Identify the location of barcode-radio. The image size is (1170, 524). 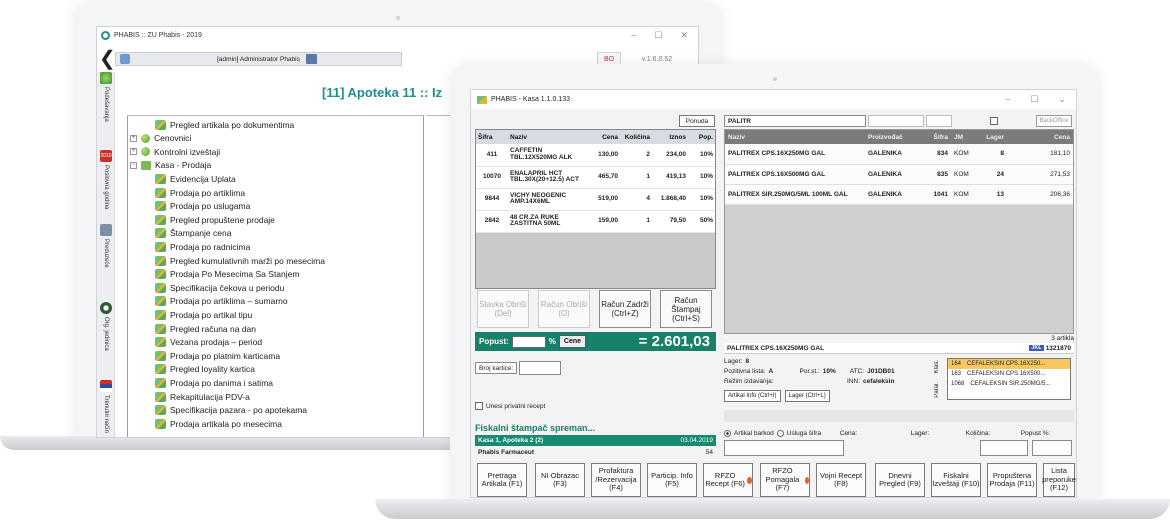
(727, 433).